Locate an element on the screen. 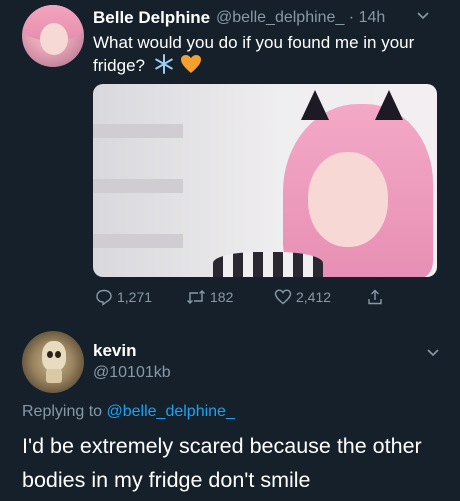 The image size is (460, 501). replying-to-link: @belle_delphine_ is located at coordinates (171, 411).